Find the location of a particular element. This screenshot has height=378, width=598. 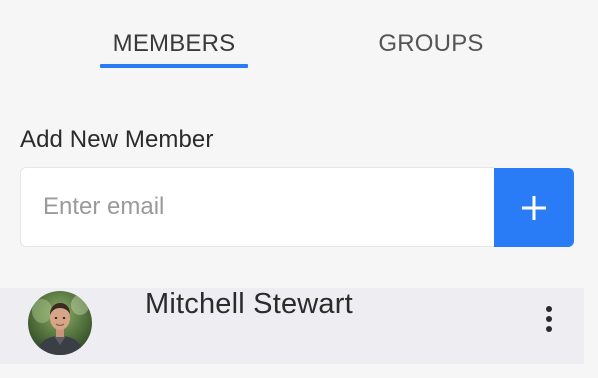

add-member-button is located at coordinates (534, 207).